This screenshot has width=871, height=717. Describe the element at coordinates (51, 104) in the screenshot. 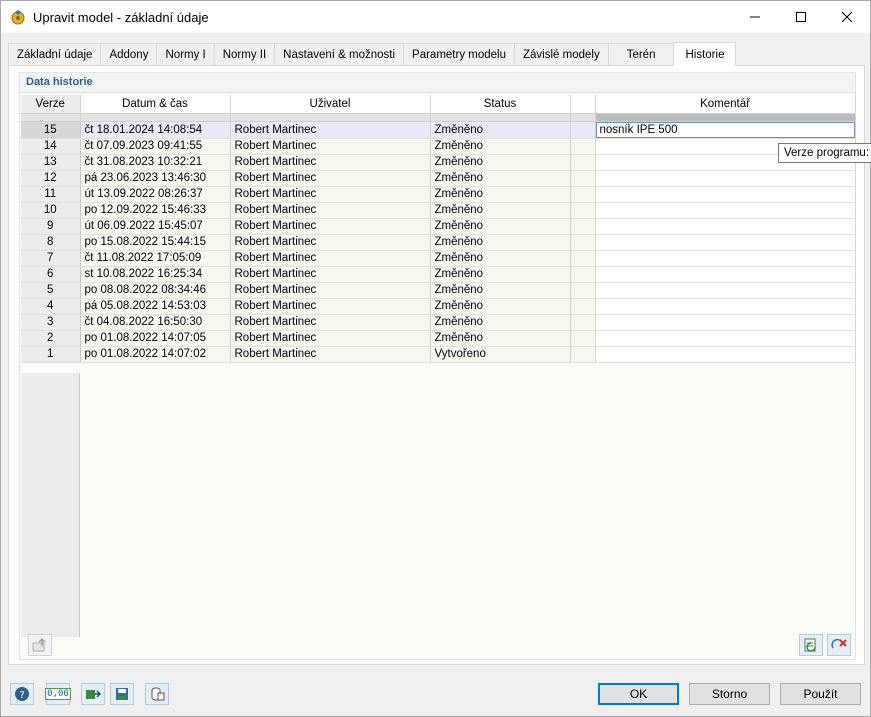

I see `header-version: Verze` at that location.